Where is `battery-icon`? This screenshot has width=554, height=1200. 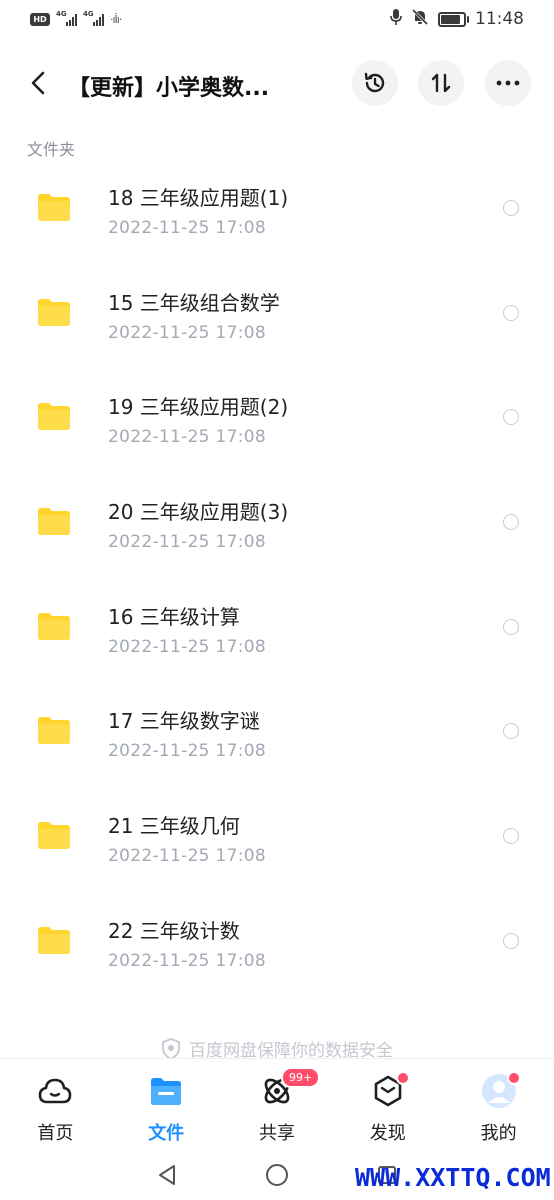 battery-icon is located at coordinates (453, 19).